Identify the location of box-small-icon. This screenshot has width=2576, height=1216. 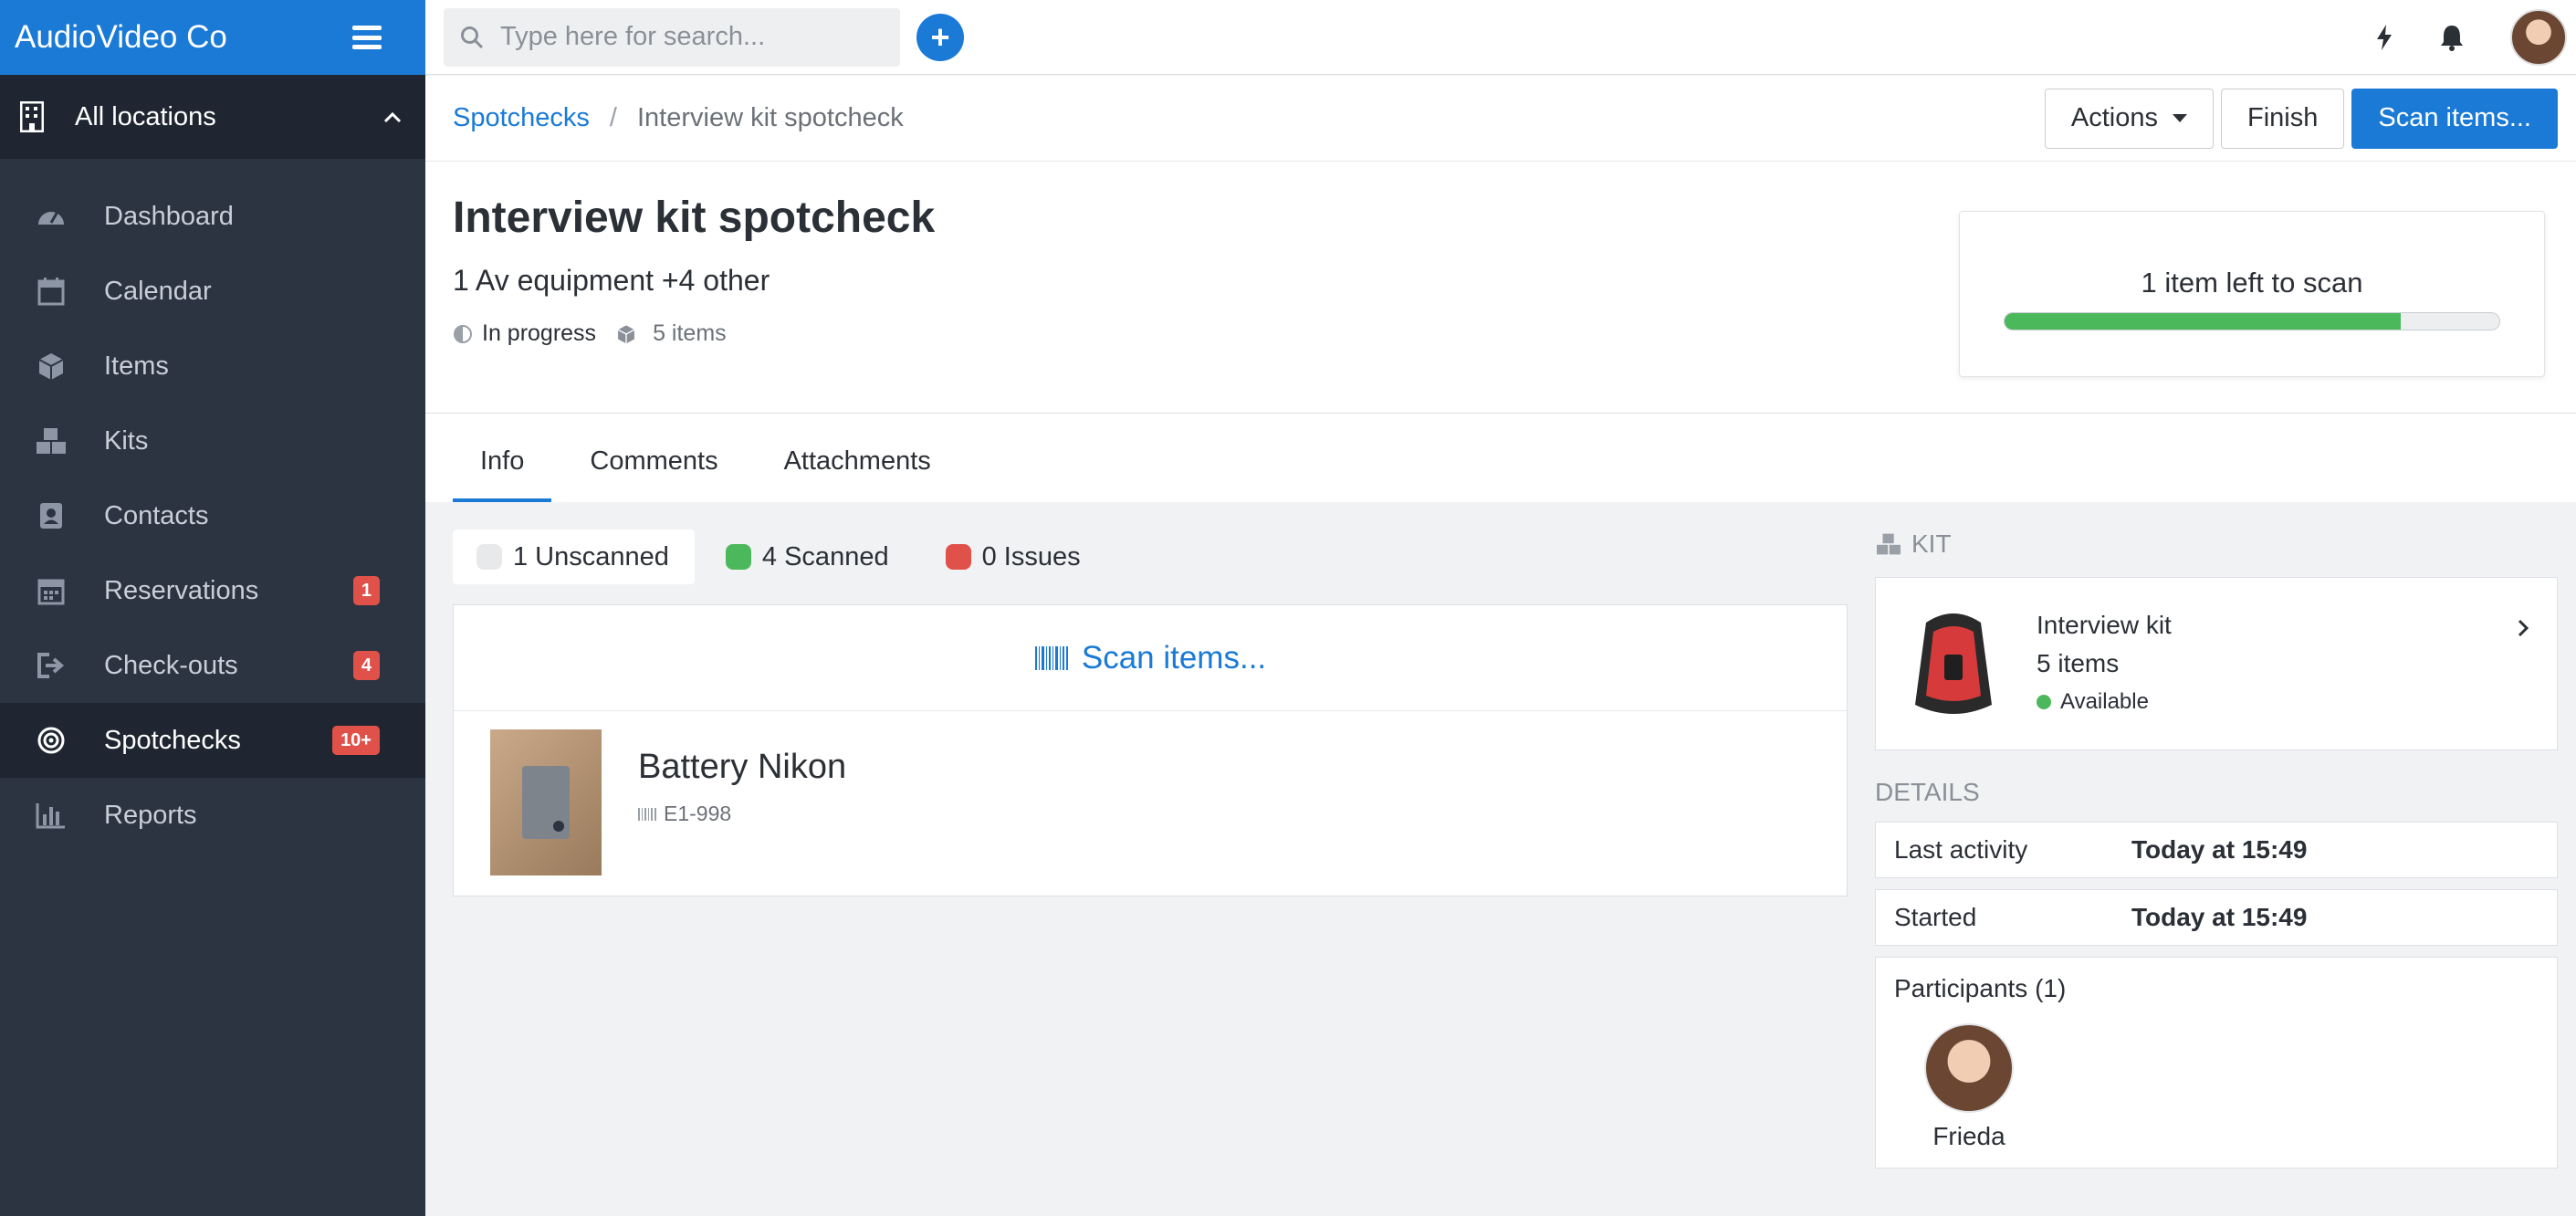
(626, 333).